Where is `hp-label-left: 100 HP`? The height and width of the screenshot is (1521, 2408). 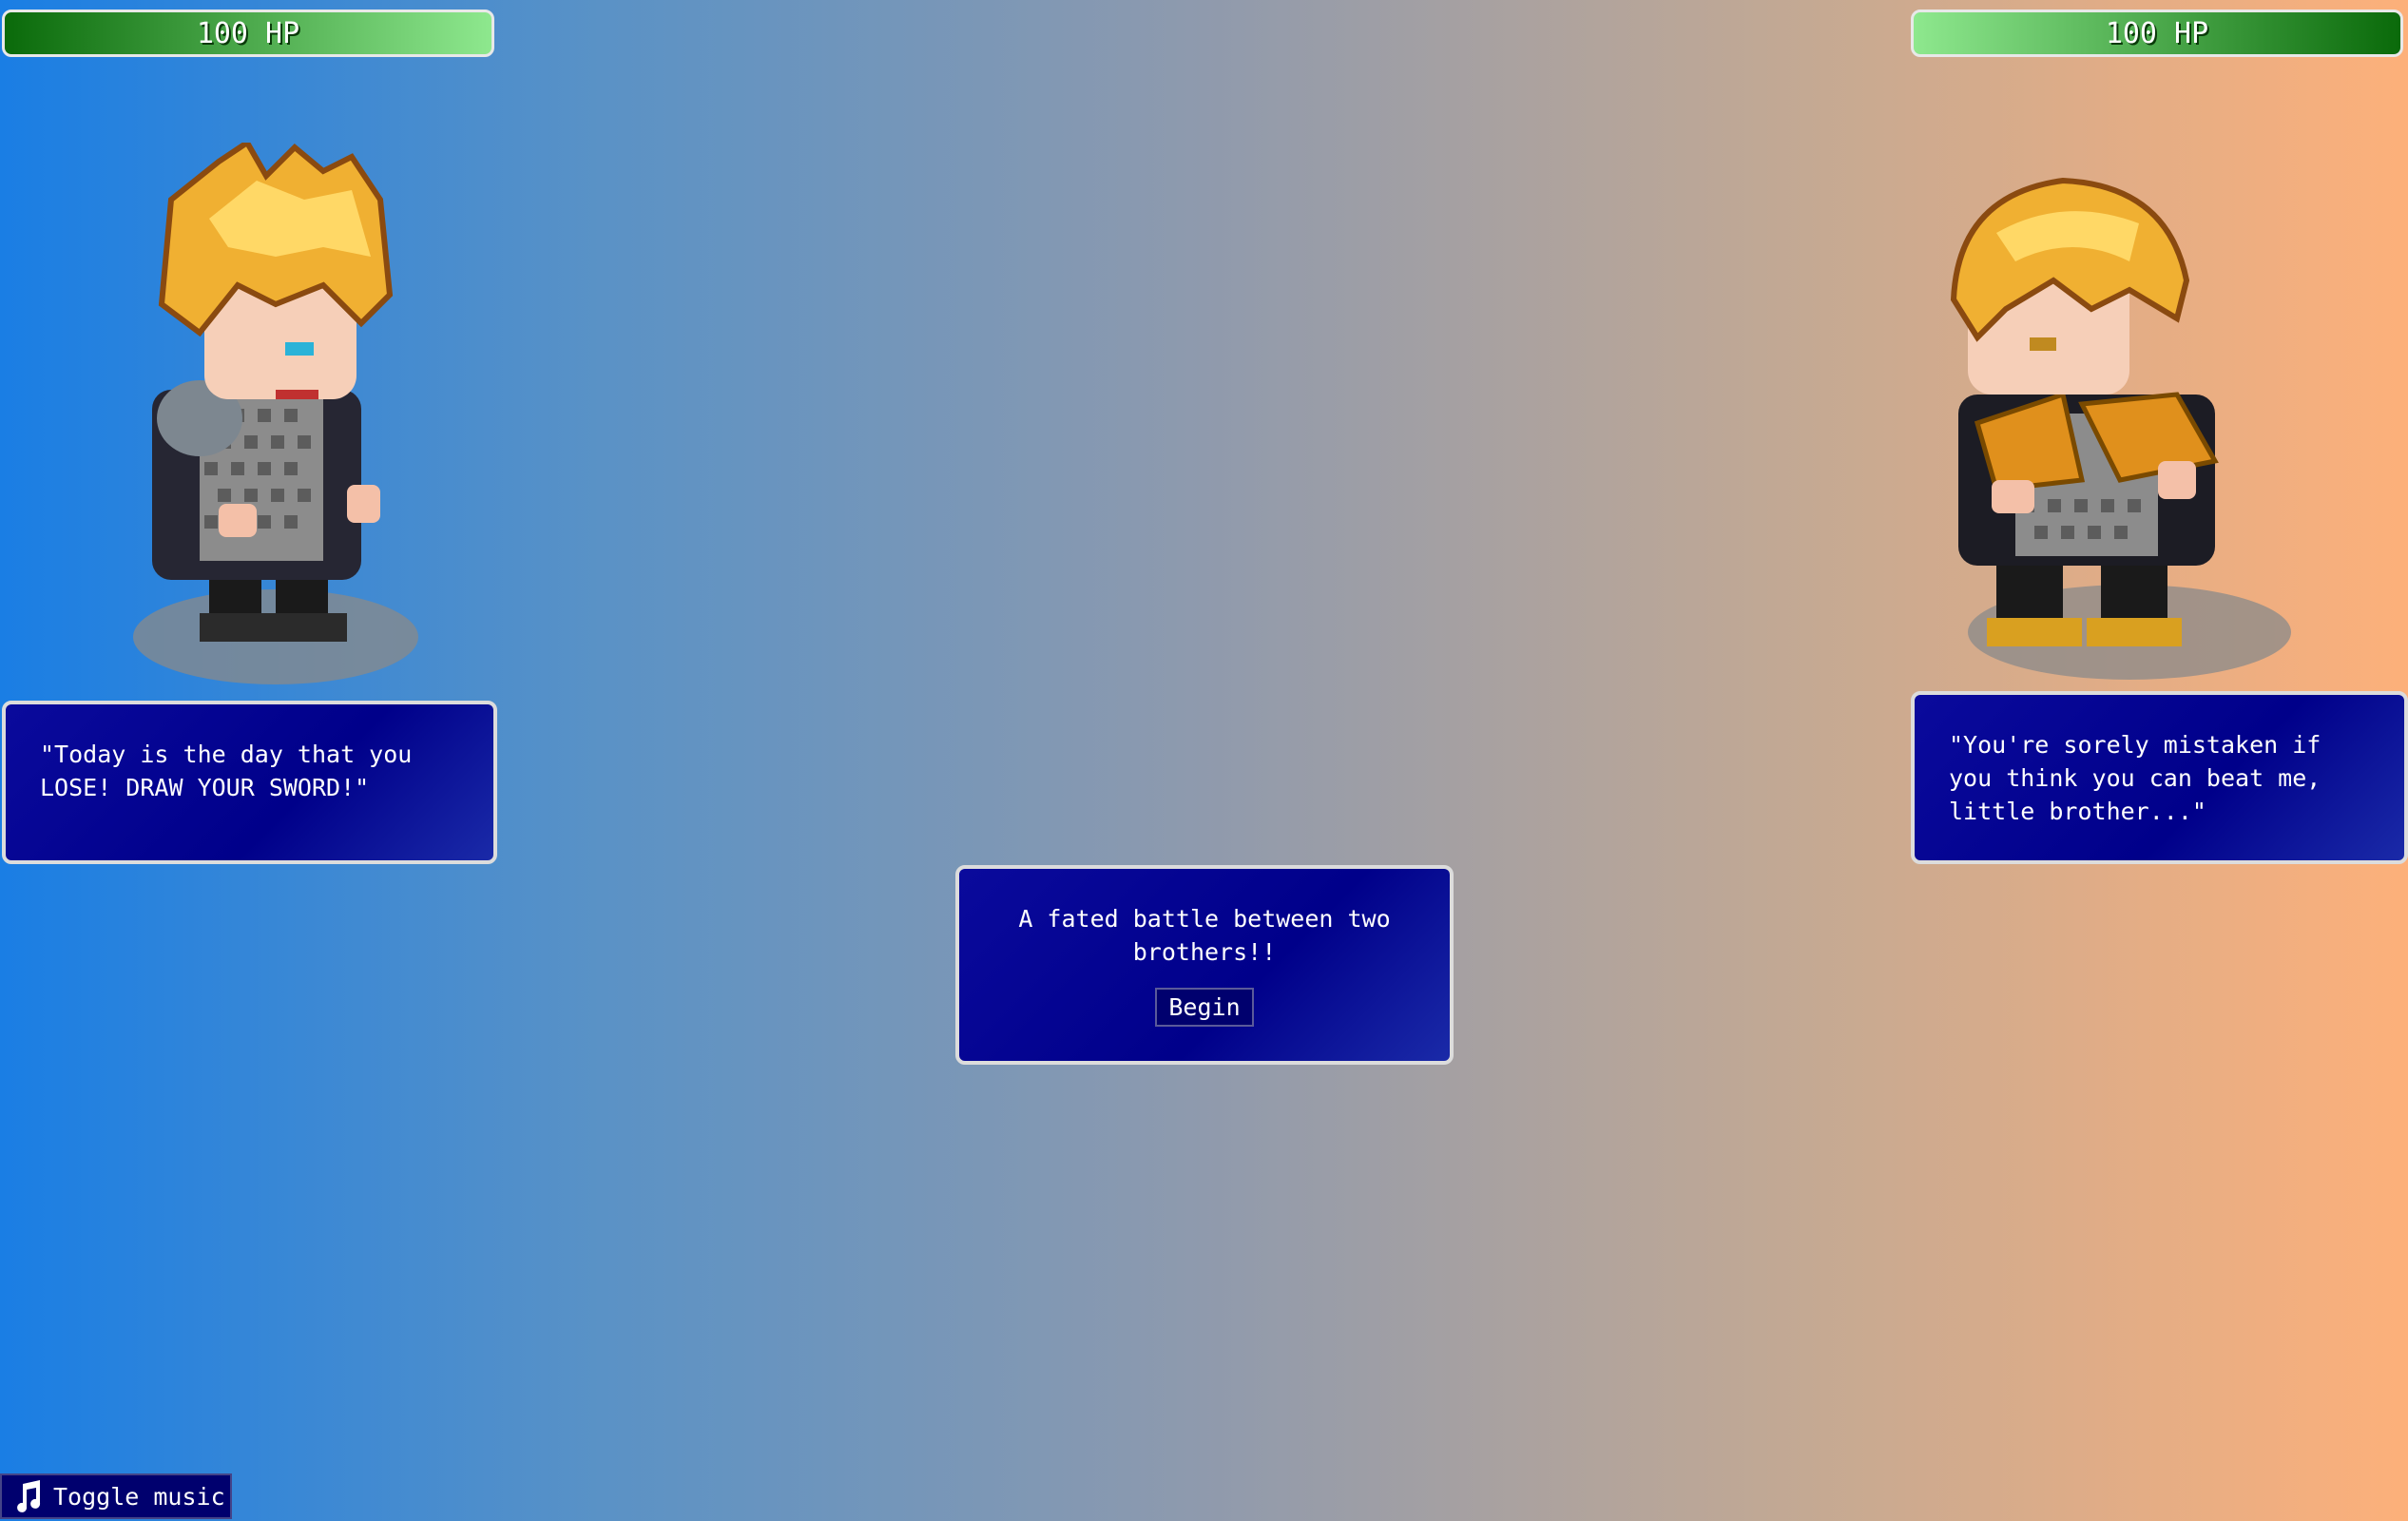
hp-label-left: 100 HP is located at coordinates (248, 33).